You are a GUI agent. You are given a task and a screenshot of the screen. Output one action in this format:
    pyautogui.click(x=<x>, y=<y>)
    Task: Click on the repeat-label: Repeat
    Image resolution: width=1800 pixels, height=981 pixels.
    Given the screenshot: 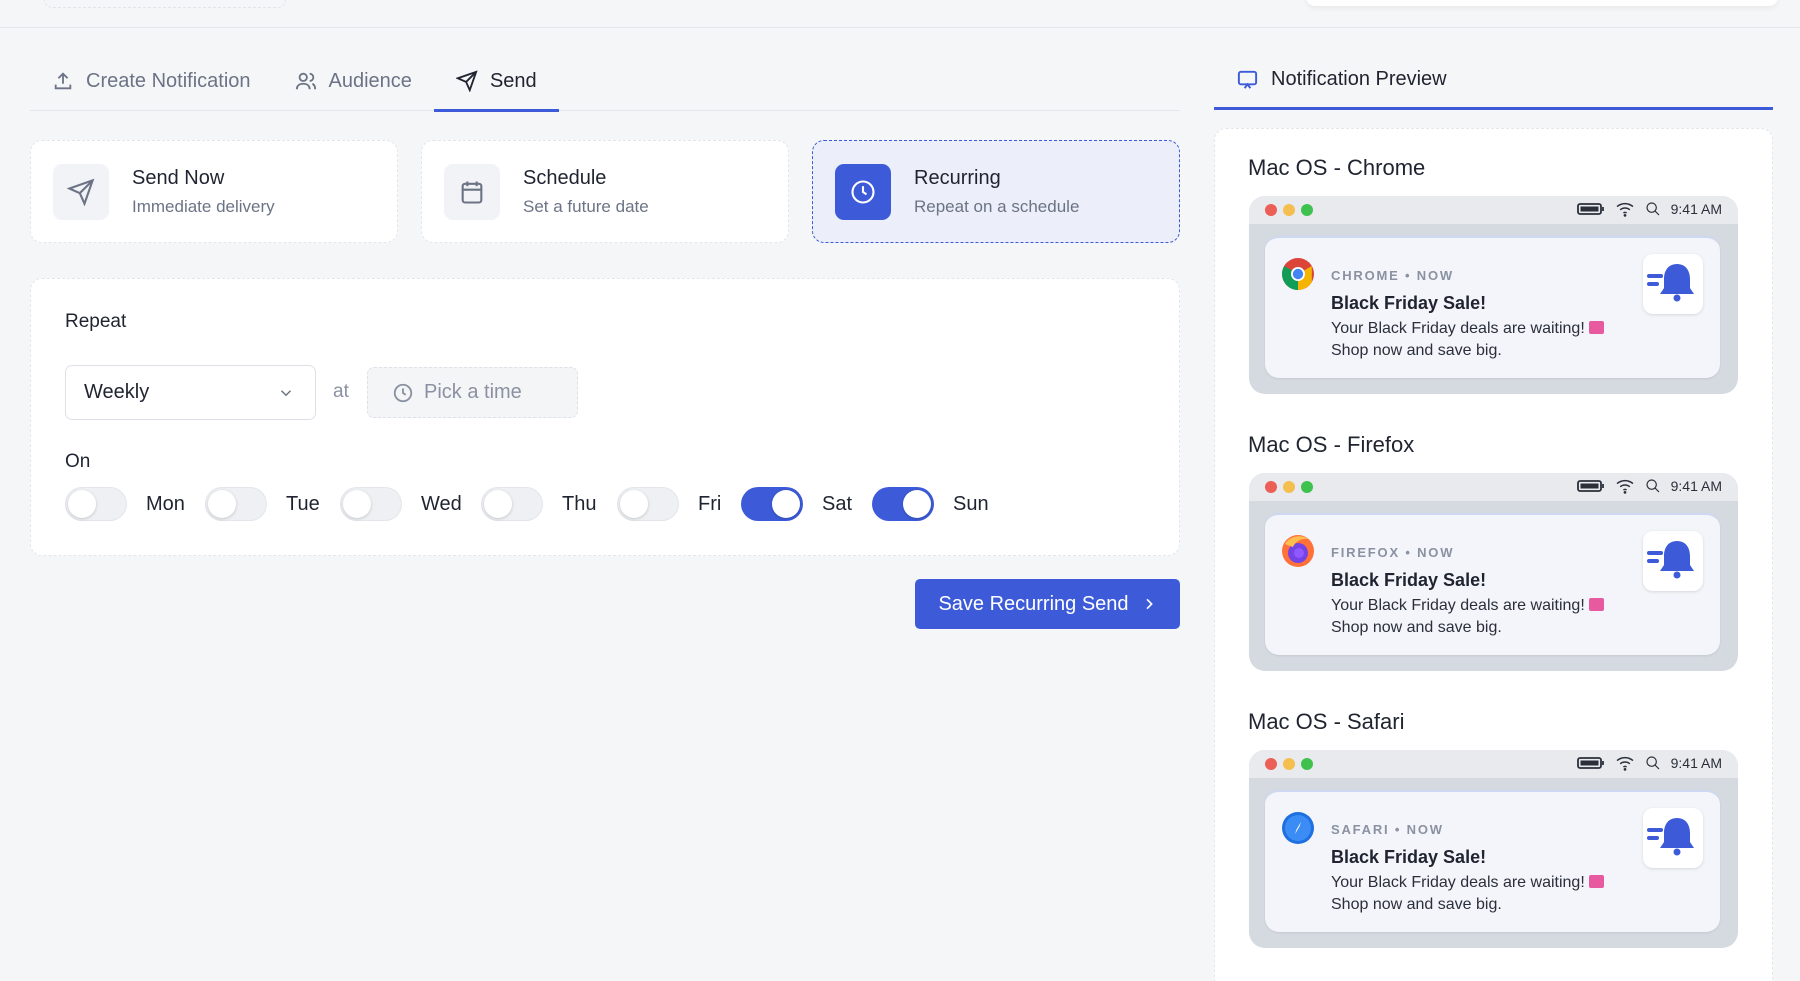 What is the action you would take?
    pyautogui.click(x=96, y=321)
    